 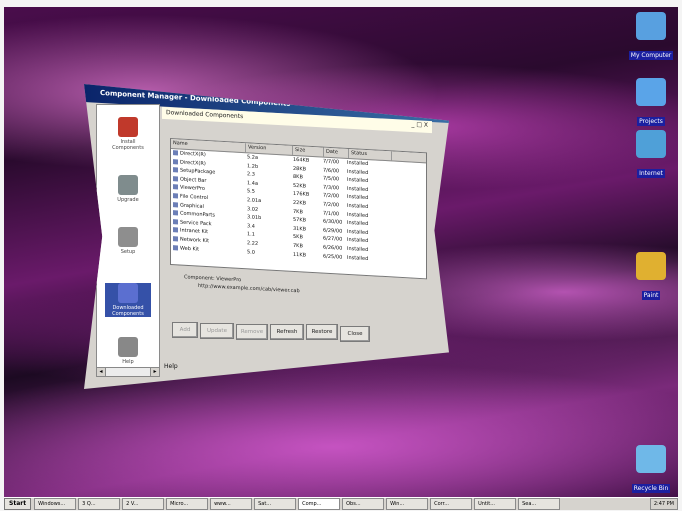 I want to click on desktop-icon-internet: Internet, so click(x=651, y=154).